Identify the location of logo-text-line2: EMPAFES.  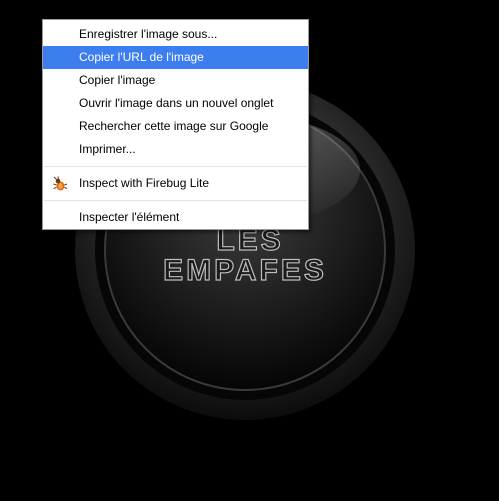
(245, 270).